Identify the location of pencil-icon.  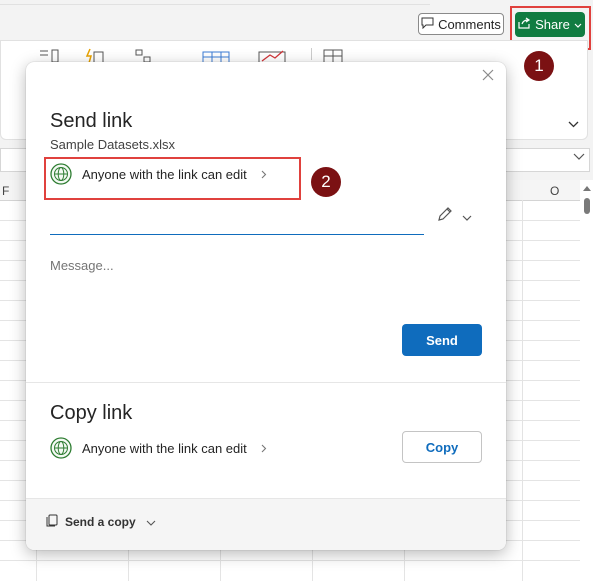
(445, 216).